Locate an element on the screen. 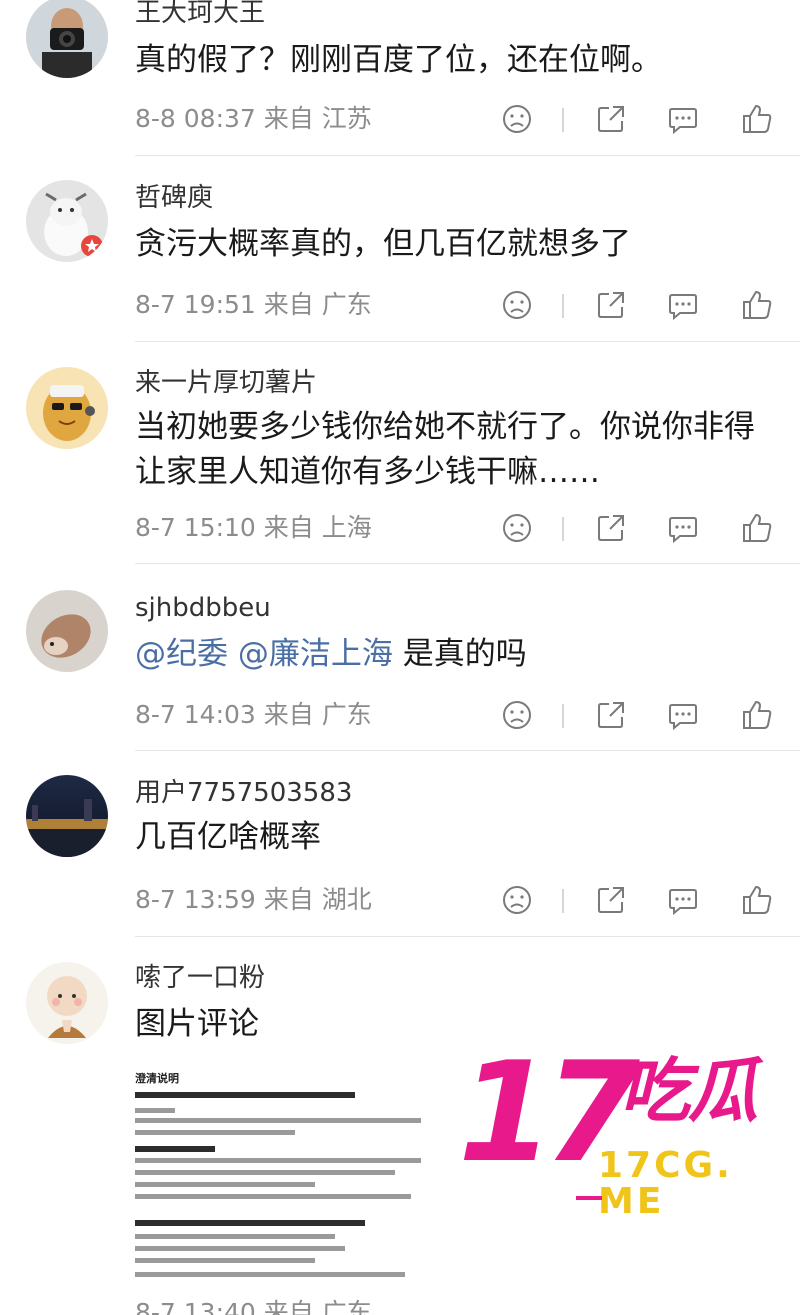  comment-image: 澄清说明 is located at coordinates (280, 1170).